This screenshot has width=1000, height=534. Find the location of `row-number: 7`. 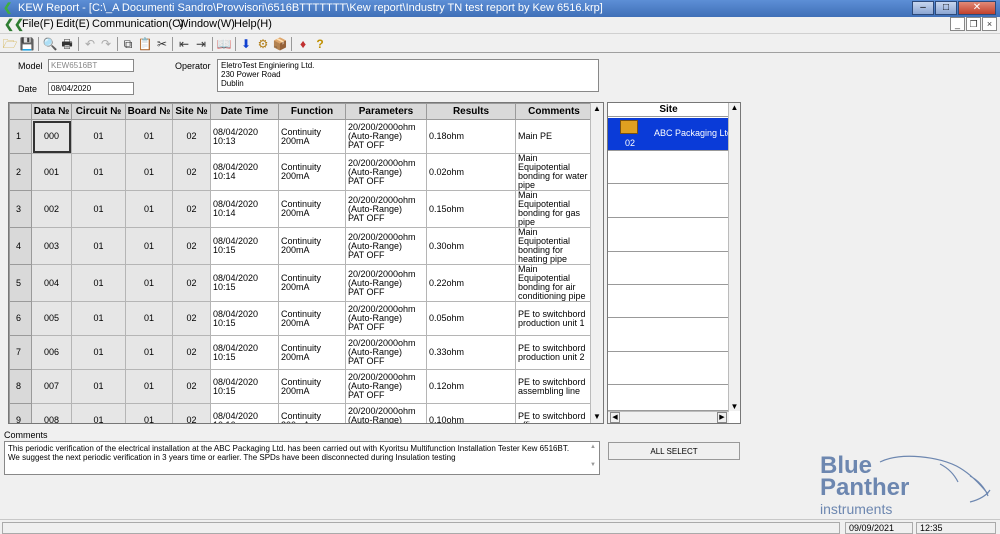

row-number: 7 is located at coordinates (20, 352).